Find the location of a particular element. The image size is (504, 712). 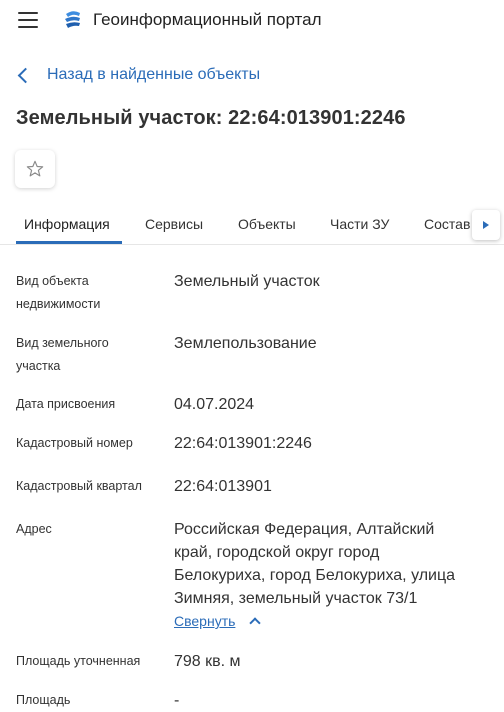

tab-services: Сервисы is located at coordinates (174, 224).